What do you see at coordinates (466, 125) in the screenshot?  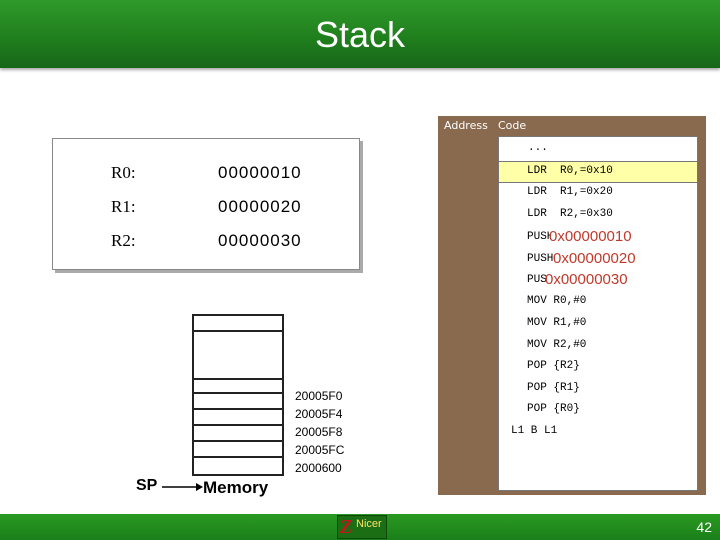 I see `address-column-header: Address` at bounding box center [466, 125].